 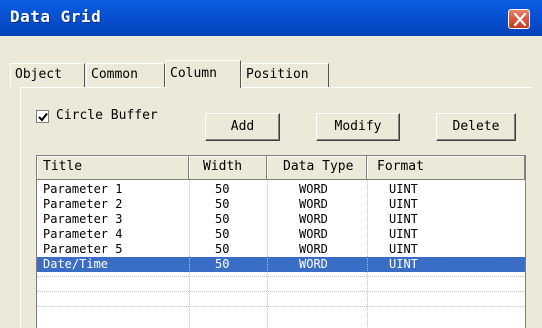 I want to click on column-header-data-type-label: Data Type, so click(x=318, y=166).